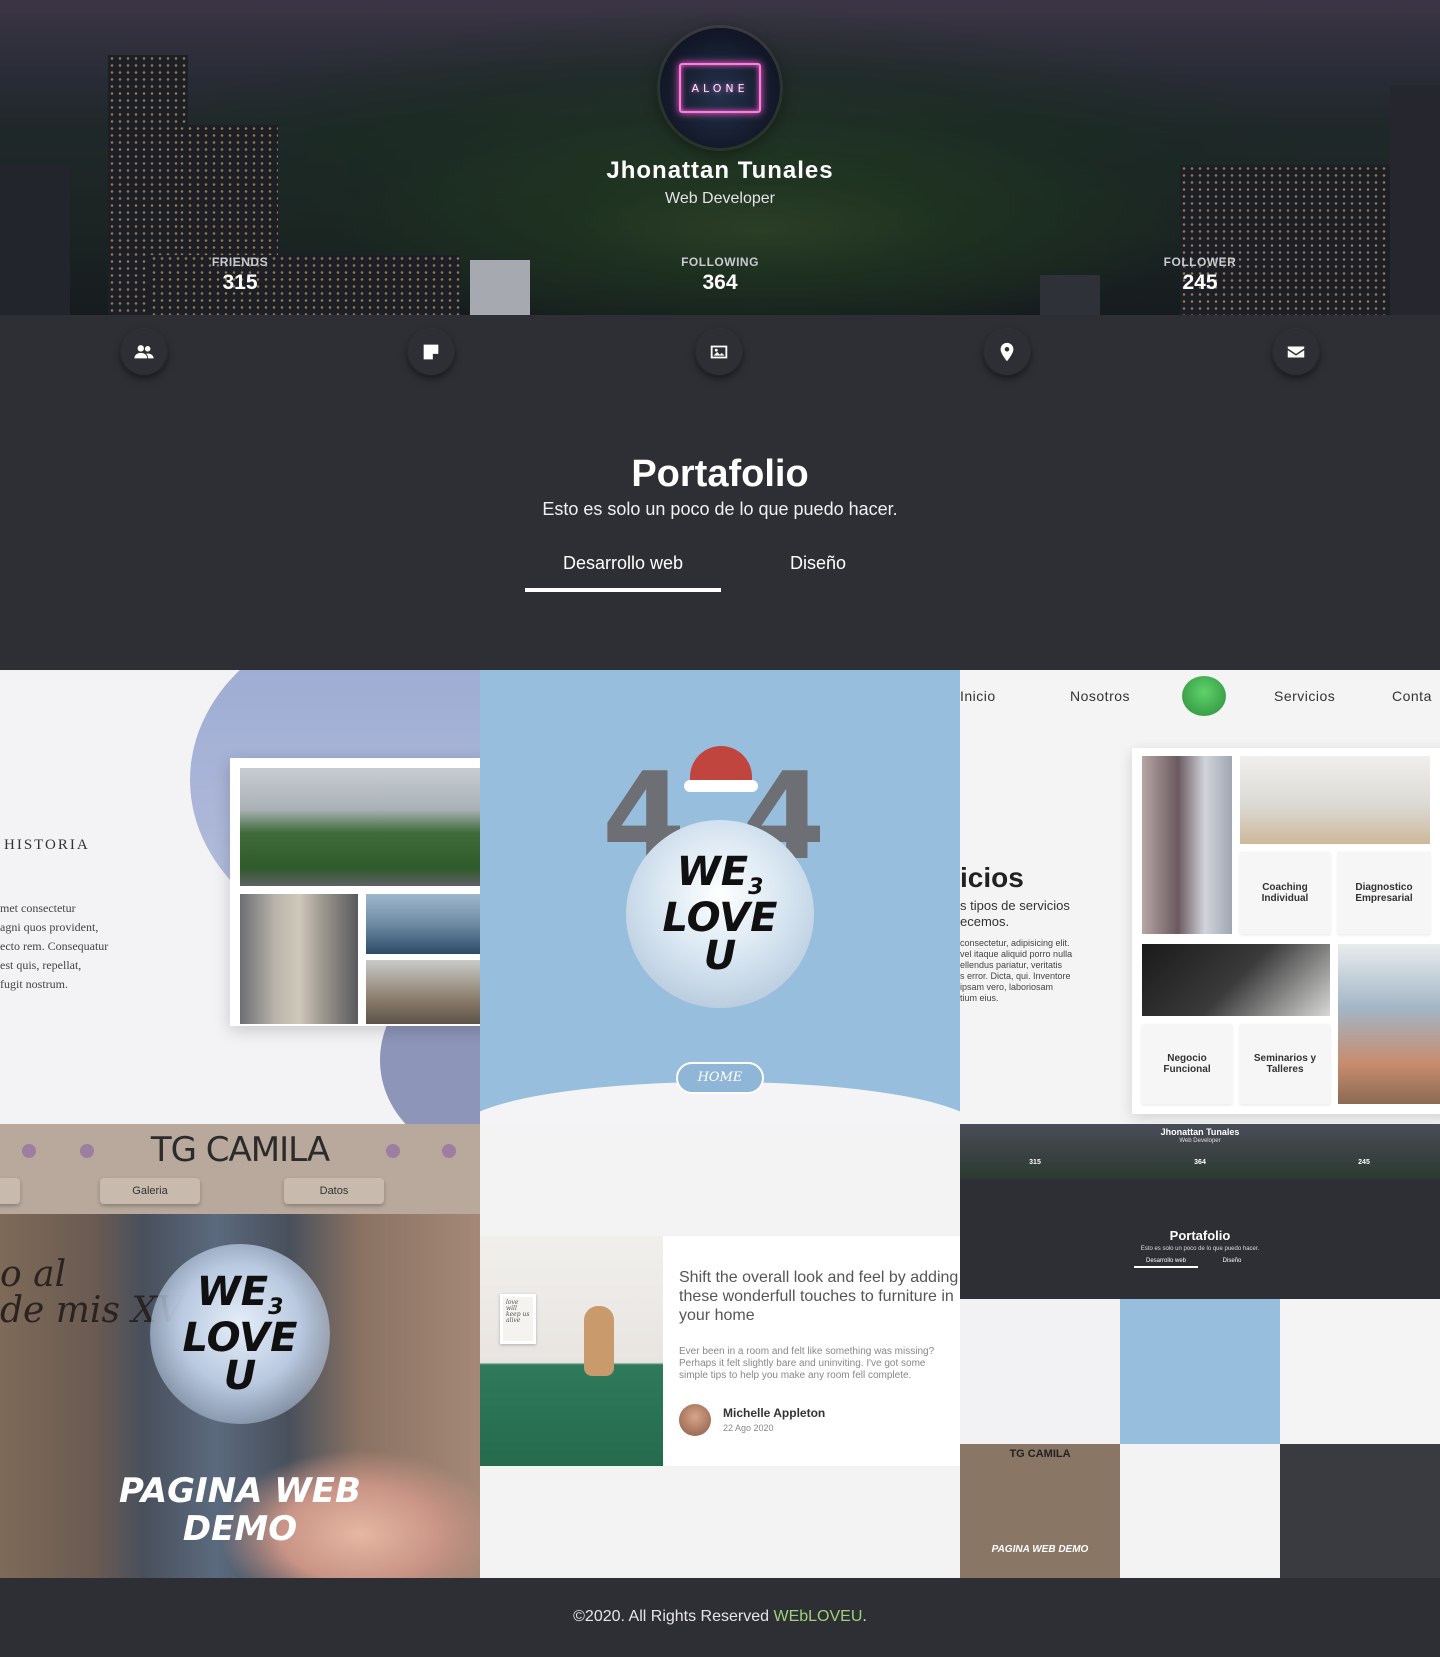 The image size is (1440, 1657). I want to click on camila-header: TG CAMILA Galeria Datos, so click(240, 1169).